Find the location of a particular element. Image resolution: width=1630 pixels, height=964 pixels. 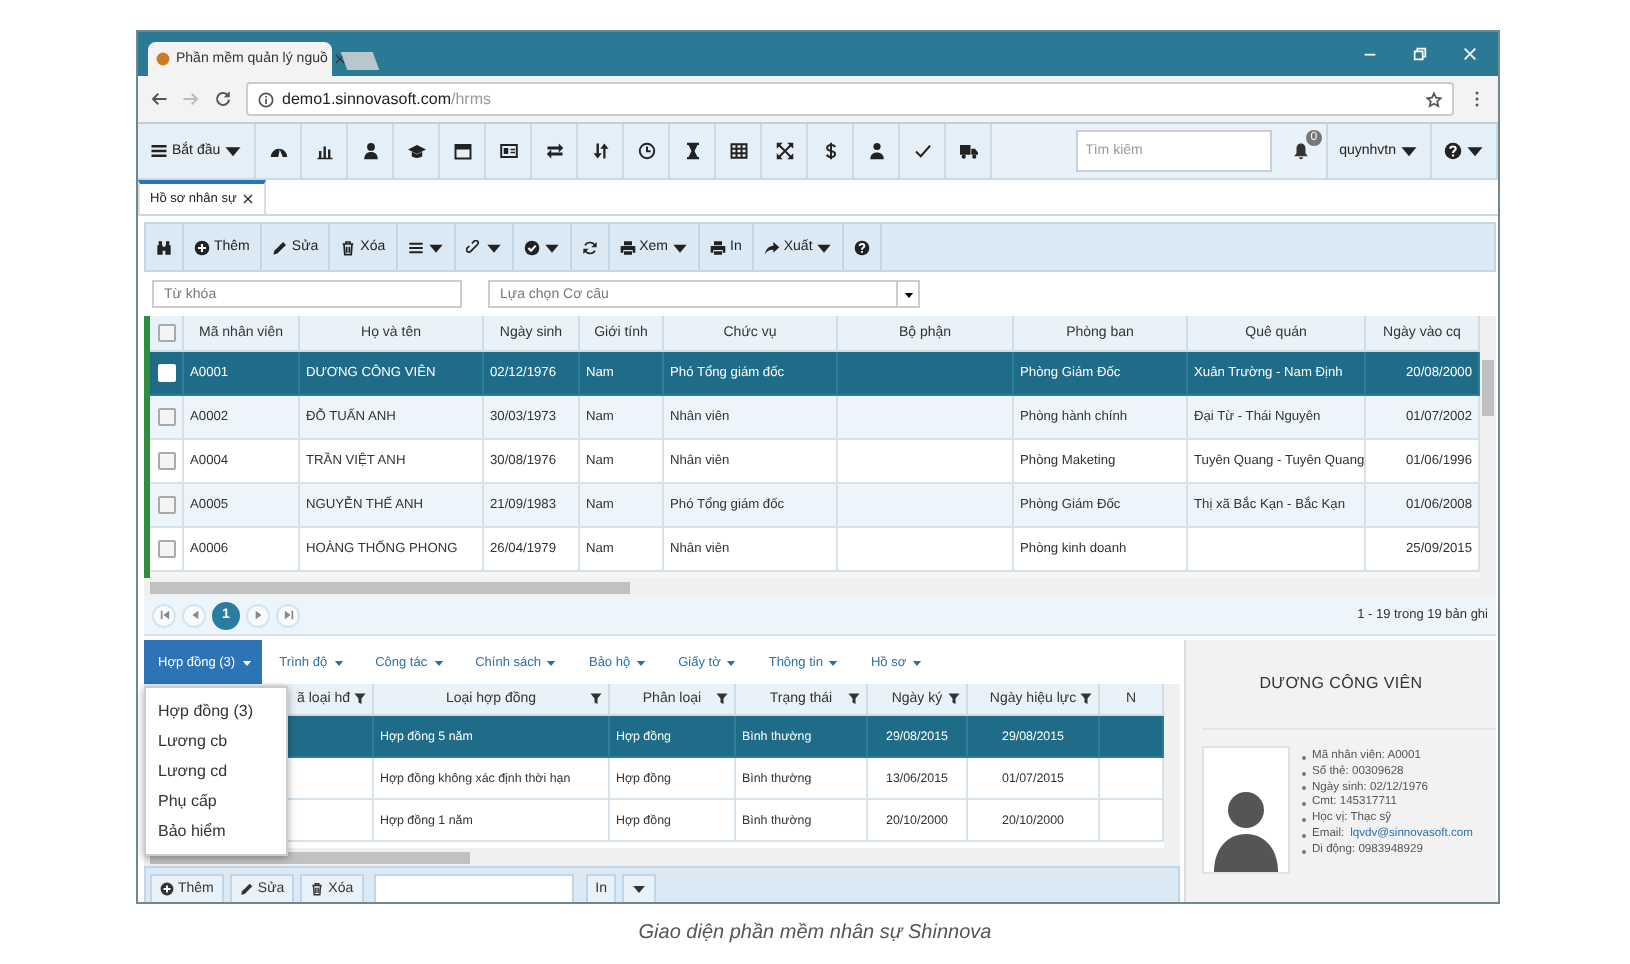

first-page-button is located at coordinates (164, 615).